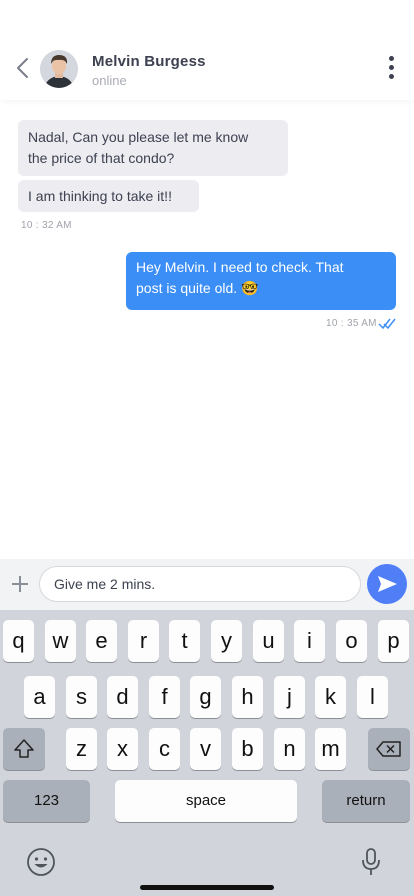 The height and width of the screenshot is (896, 414). What do you see at coordinates (46, 225) in the screenshot?
I see `message-timestamp: 10 : 32 AM` at bounding box center [46, 225].